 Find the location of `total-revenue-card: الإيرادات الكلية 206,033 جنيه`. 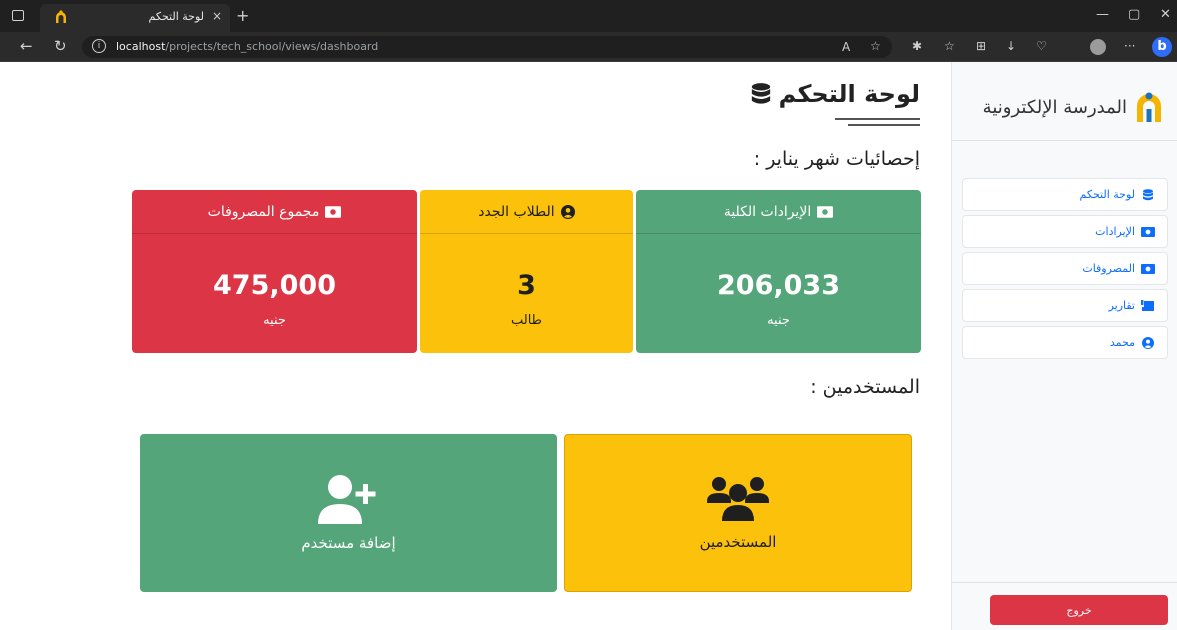

total-revenue-card: الإيرادات الكلية 206,033 جنيه is located at coordinates (778, 271).